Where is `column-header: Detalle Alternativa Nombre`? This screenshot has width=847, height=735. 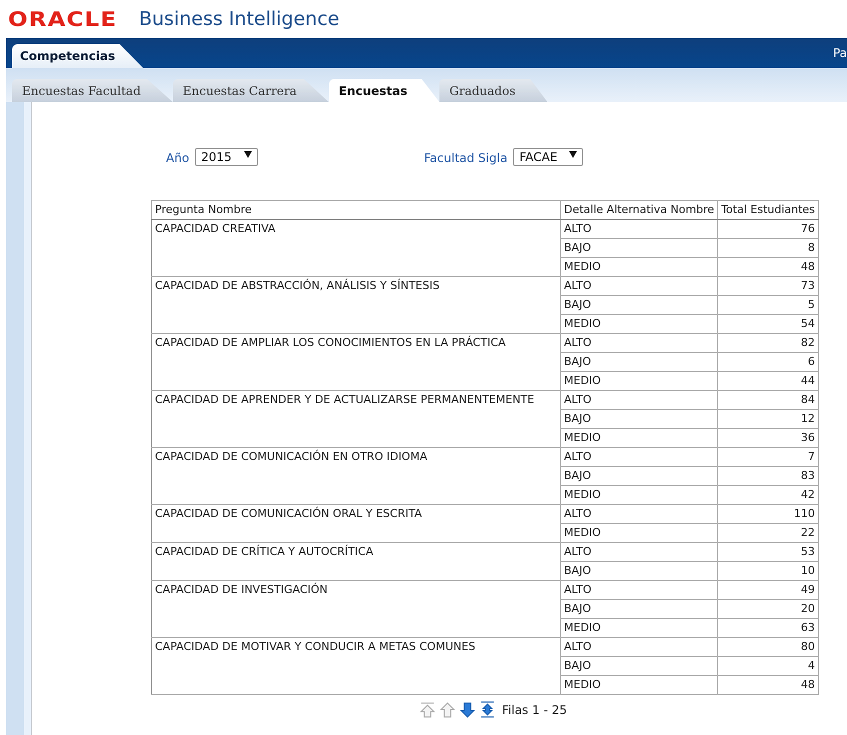 column-header: Detalle Alternativa Nombre is located at coordinates (639, 210).